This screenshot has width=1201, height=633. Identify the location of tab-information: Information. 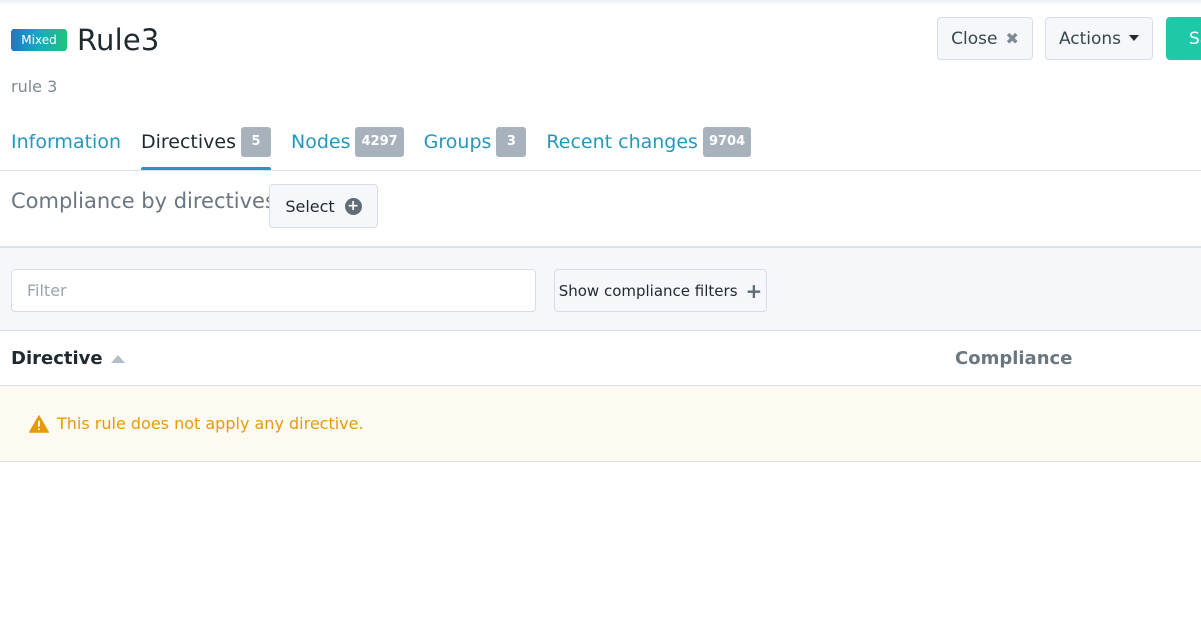
(66, 142).